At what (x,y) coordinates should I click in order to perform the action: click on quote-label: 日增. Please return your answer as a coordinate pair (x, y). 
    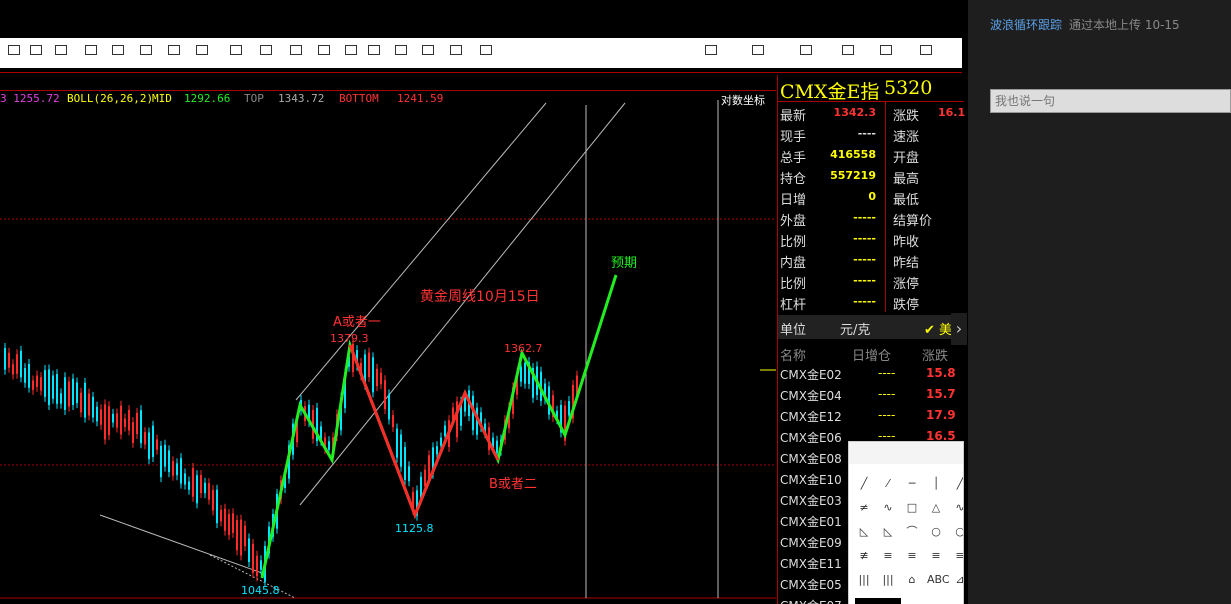
    Looking at the image, I should click on (793, 200).